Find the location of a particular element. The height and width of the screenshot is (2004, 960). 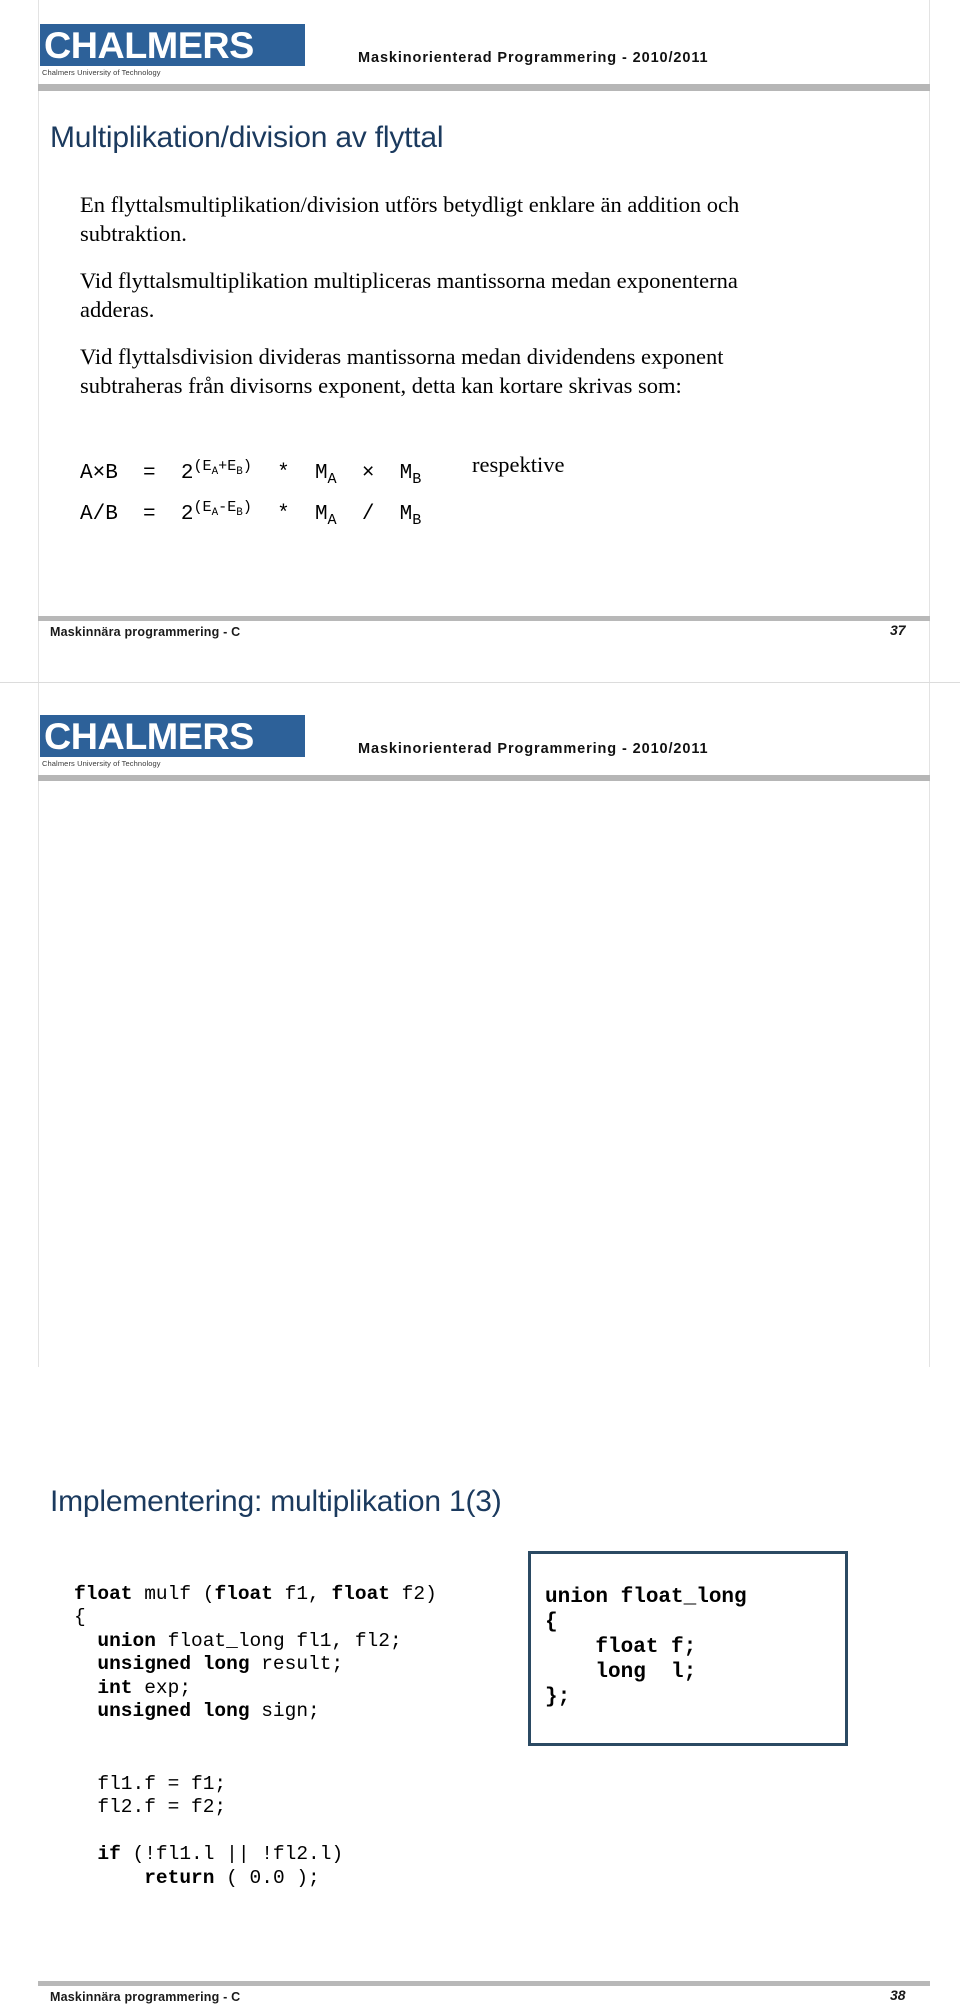

formula-lhs: A/B is located at coordinates (99, 515).